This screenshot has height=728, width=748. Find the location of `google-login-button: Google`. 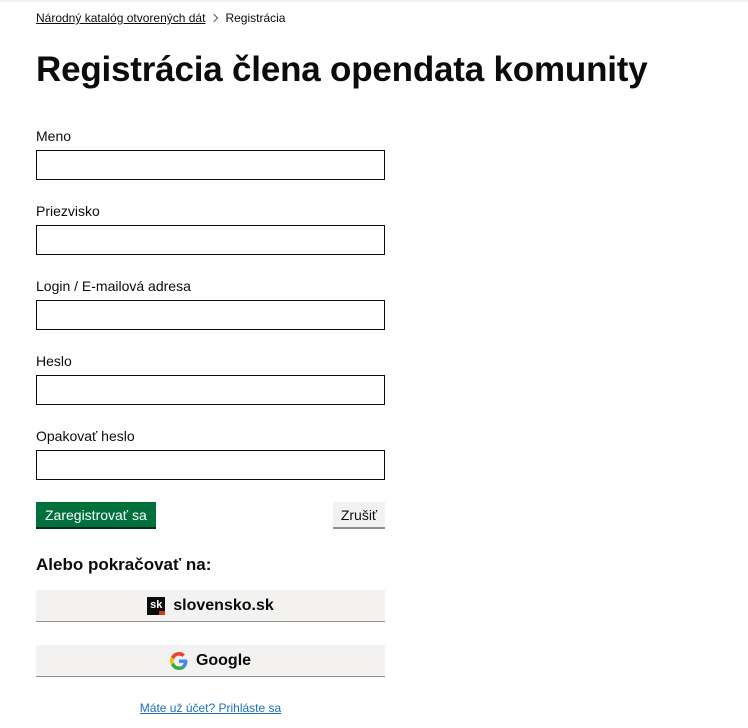

google-login-button: Google is located at coordinates (210, 661).